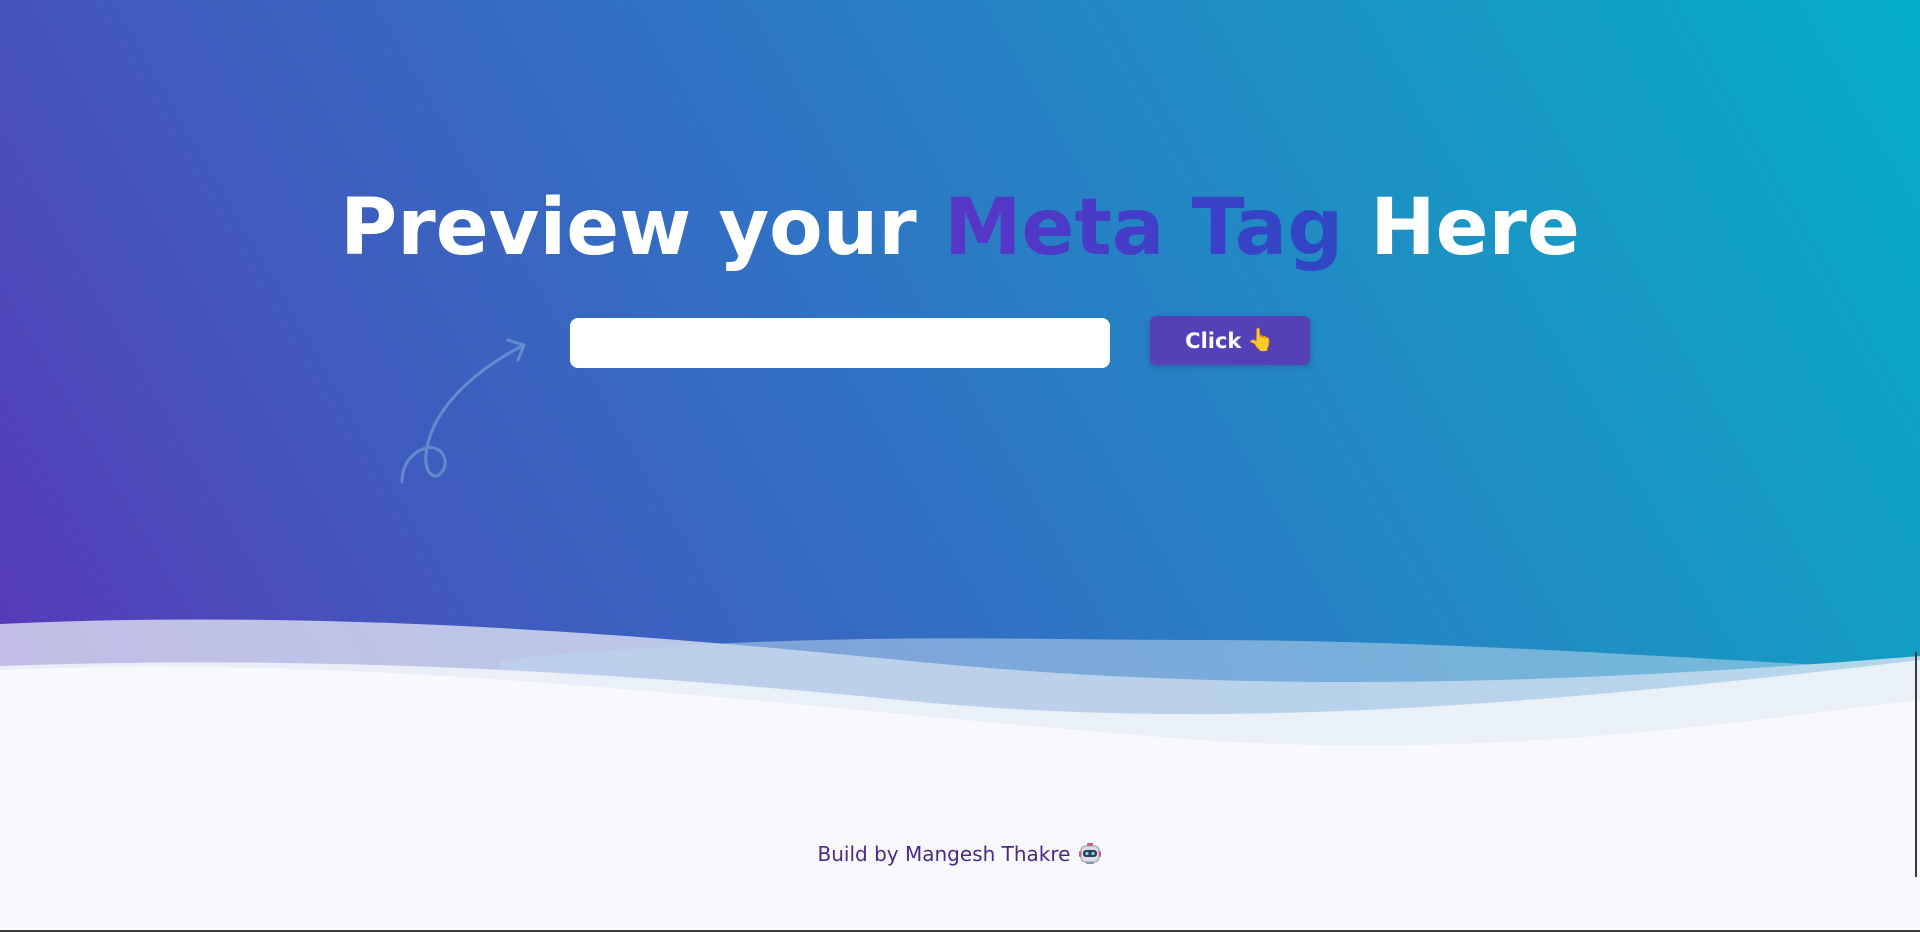 The image size is (1920, 932). Describe the element at coordinates (1261, 340) in the screenshot. I see `pointing-hand-icon: 👆` at that location.